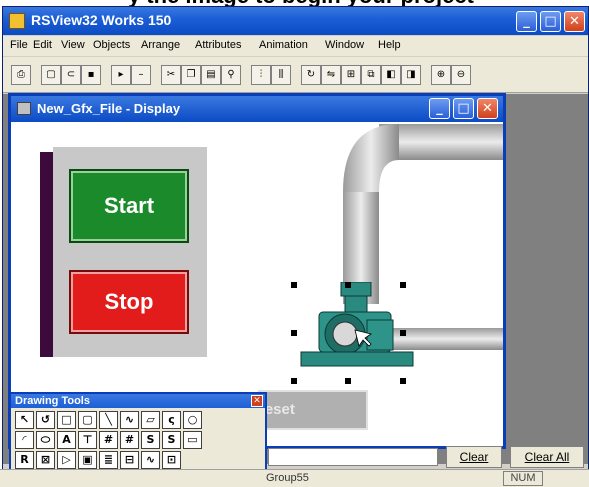 Image resolution: width=589 pixels, height=487 pixels. Describe the element at coordinates (295, 75) in the screenshot. I see `toolbar: ⎙ ▢ ⊂ ▪ ▸ – ✂ ❐ ▤ ⚲ ⫶ ⫼ ↻ ⇋ ⊞ ⧉ ◧ ◨ ⊕ ⊖` at that location.